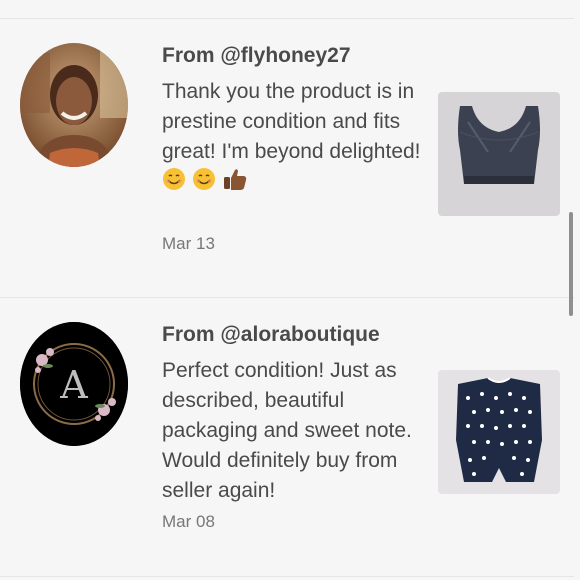  Describe the element at coordinates (571, 264) in the screenshot. I see `scrollbar` at that location.